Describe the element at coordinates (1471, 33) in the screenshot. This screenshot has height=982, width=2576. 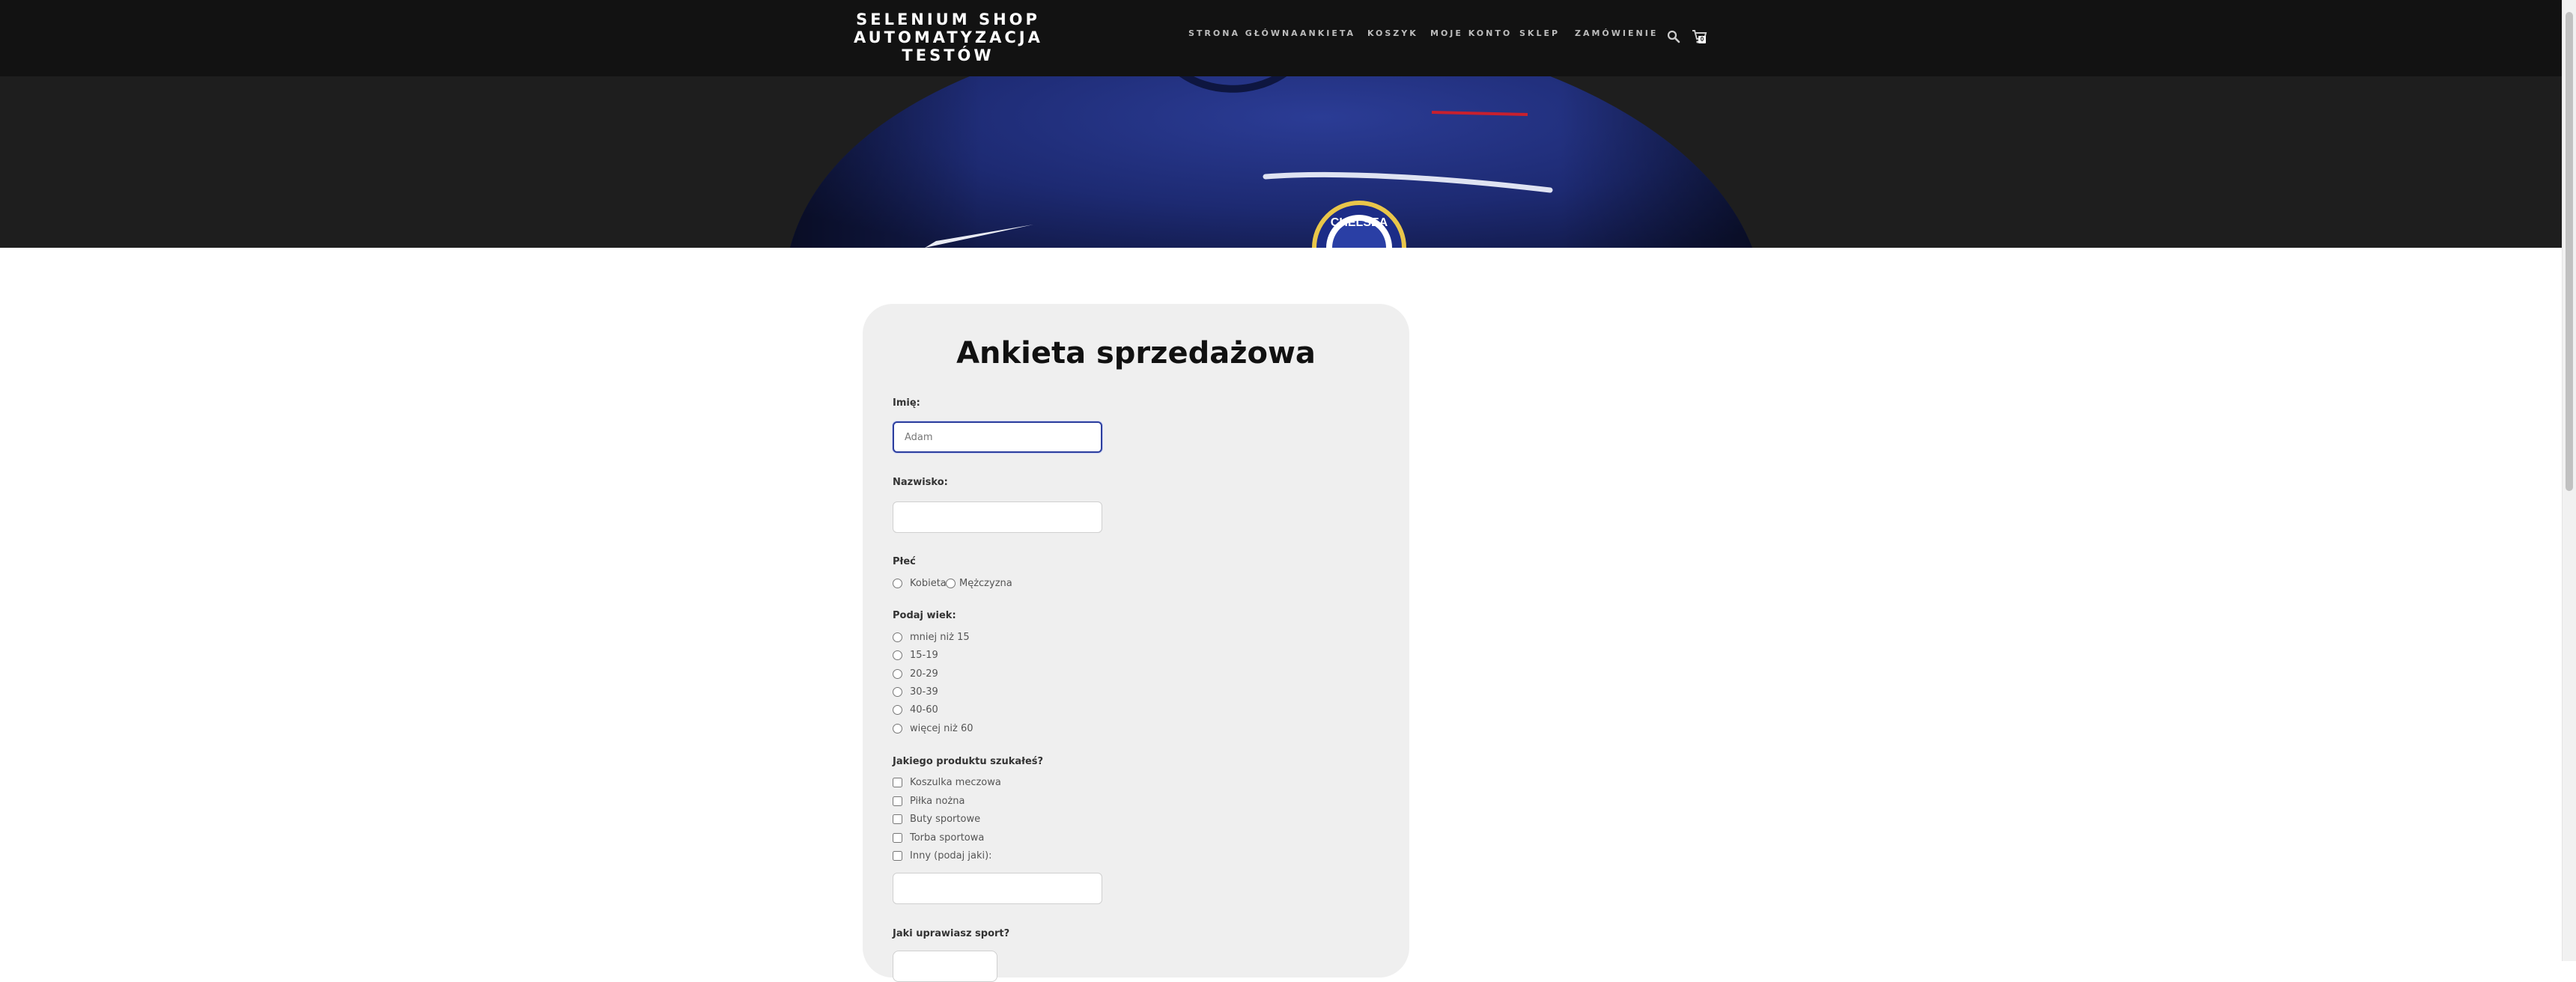
I see `nav-item-account: MOJE KONTO` at that location.